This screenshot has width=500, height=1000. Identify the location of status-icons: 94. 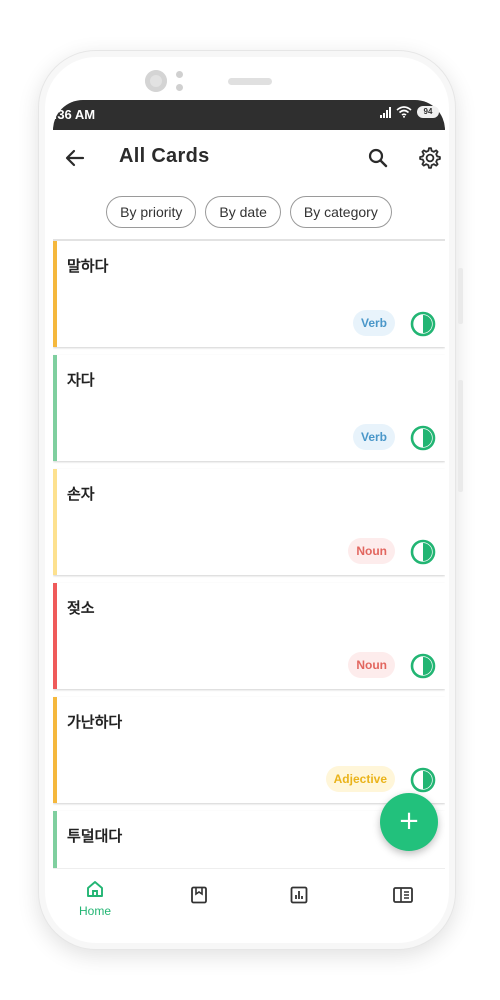
(409, 112).